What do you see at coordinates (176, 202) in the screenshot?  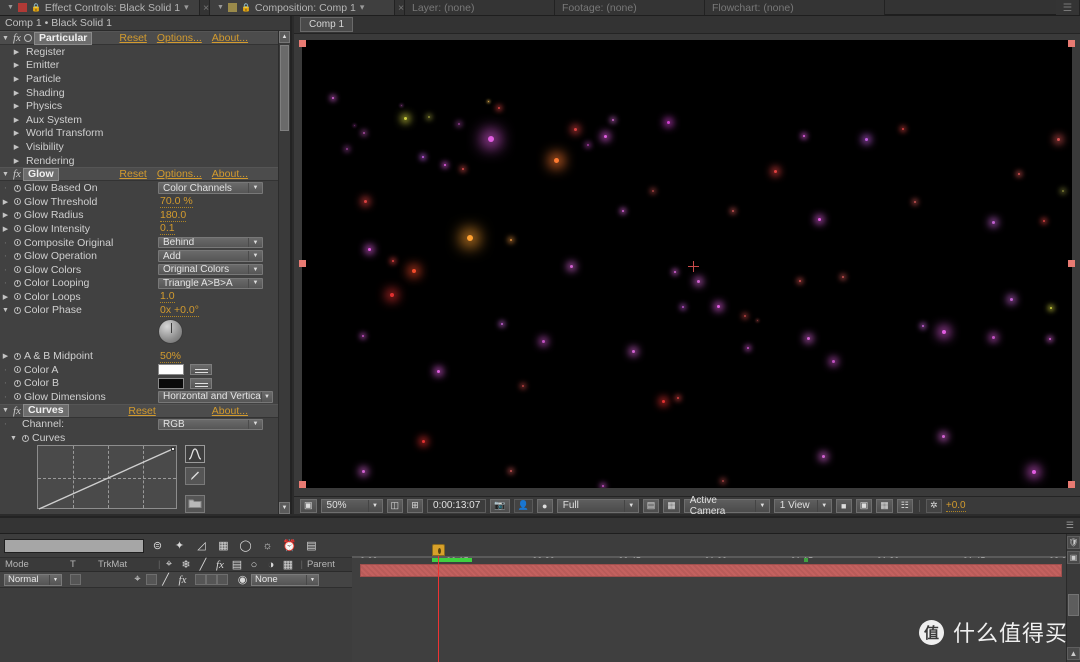 I see `param-value: 70.0 %` at bounding box center [176, 202].